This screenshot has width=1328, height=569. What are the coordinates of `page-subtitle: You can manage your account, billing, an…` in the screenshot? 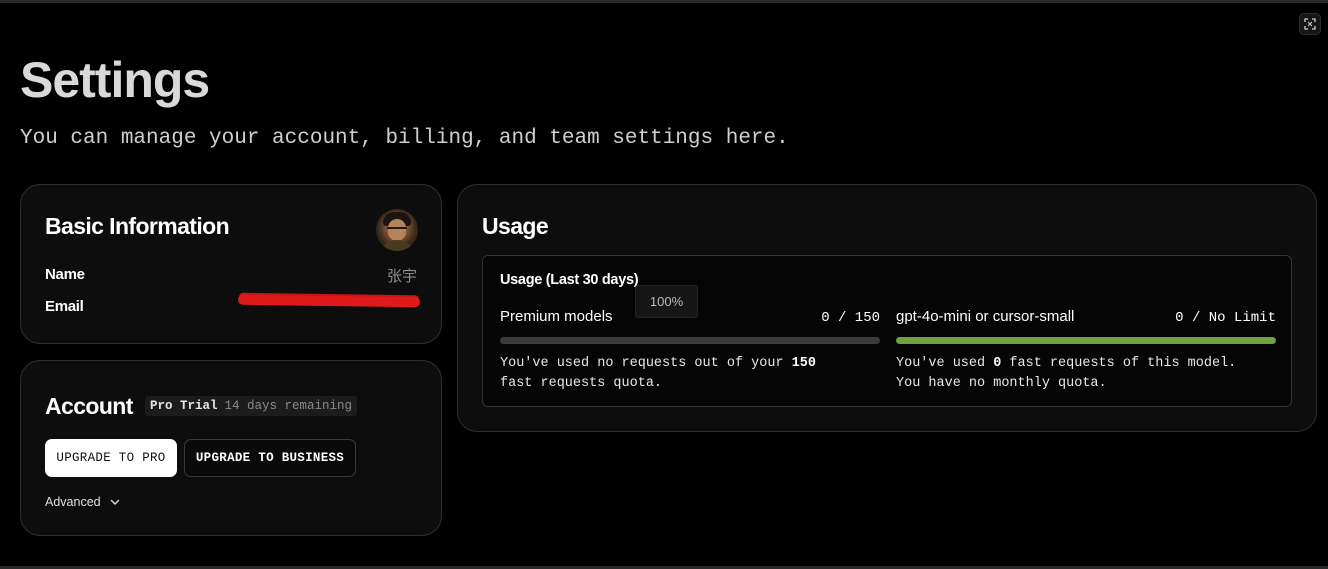 It's located at (404, 138).